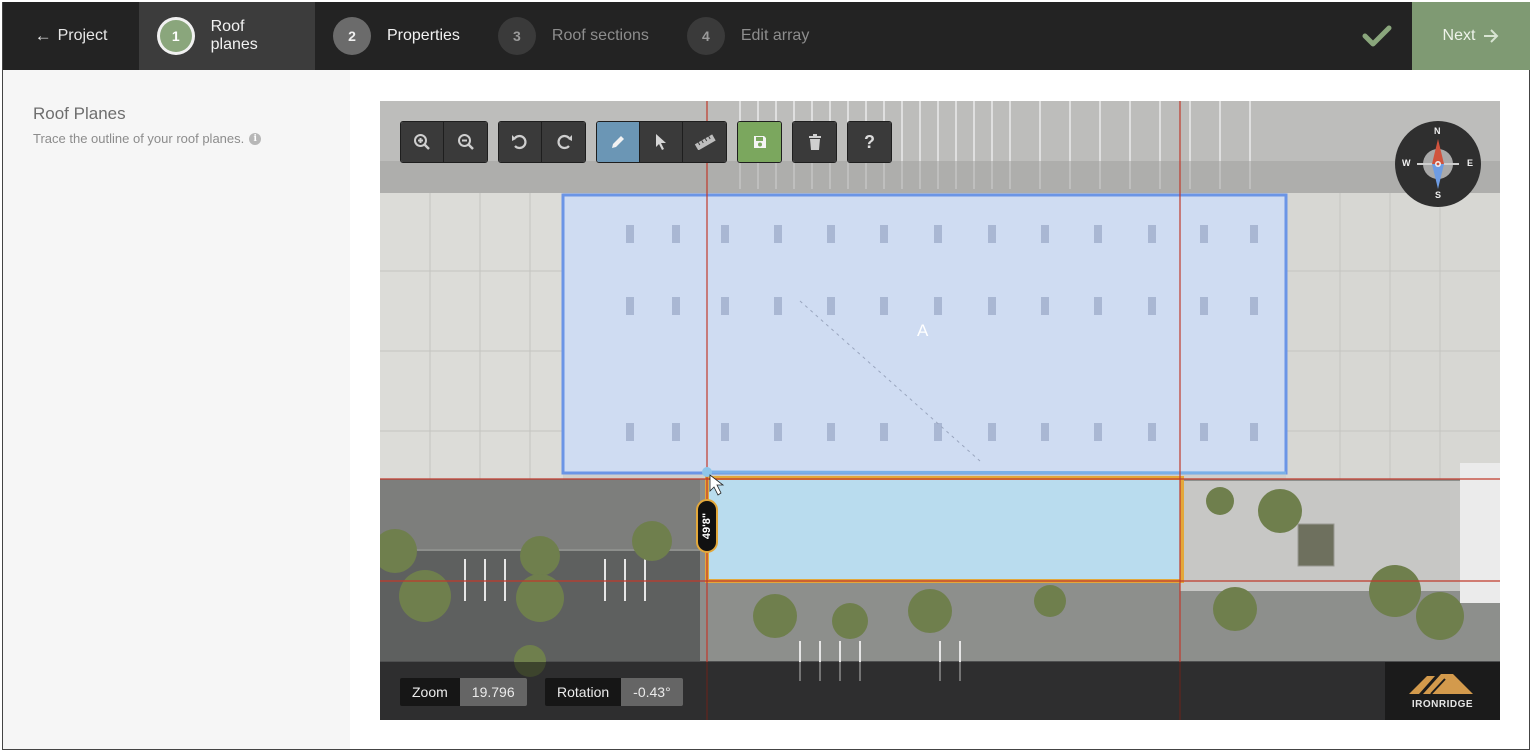 Image resolution: width=1536 pixels, height=755 pixels. I want to click on delete-button, so click(814, 142).